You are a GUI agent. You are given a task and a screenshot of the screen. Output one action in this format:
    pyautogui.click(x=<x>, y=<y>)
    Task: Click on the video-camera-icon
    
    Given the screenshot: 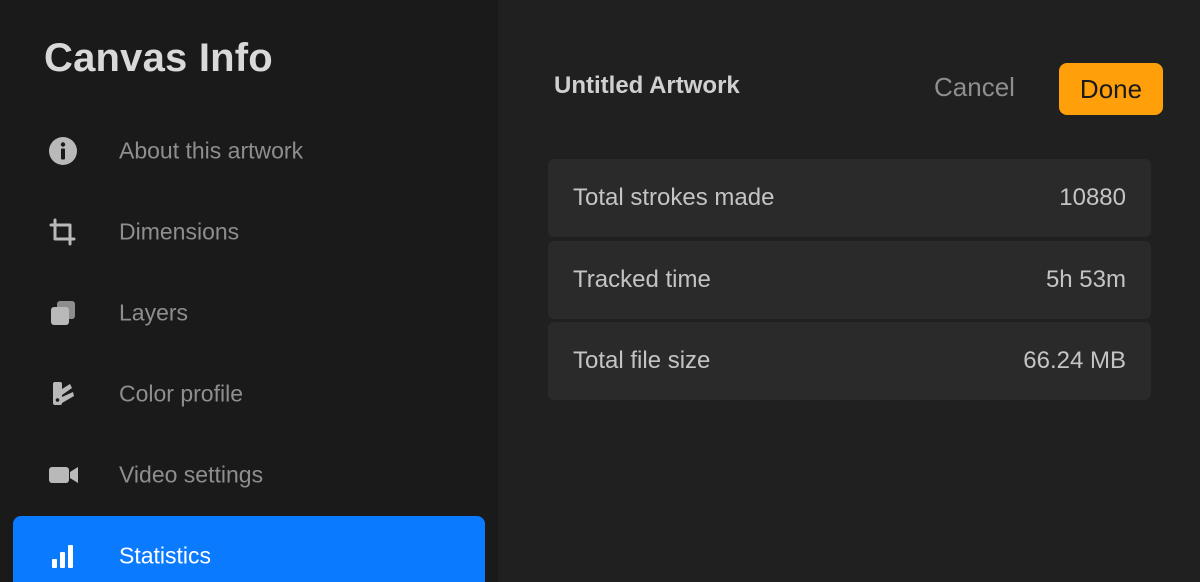 What is the action you would take?
    pyautogui.click(x=63, y=475)
    